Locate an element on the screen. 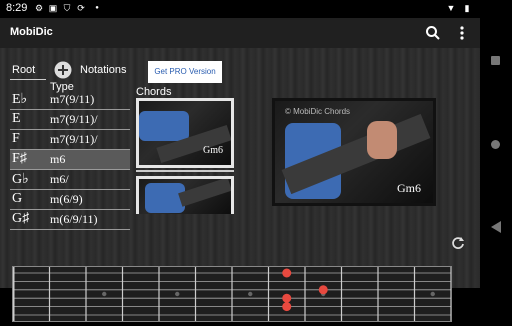 This screenshot has height=326, width=512. fretboard-svg is located at coordinates (231, 294).